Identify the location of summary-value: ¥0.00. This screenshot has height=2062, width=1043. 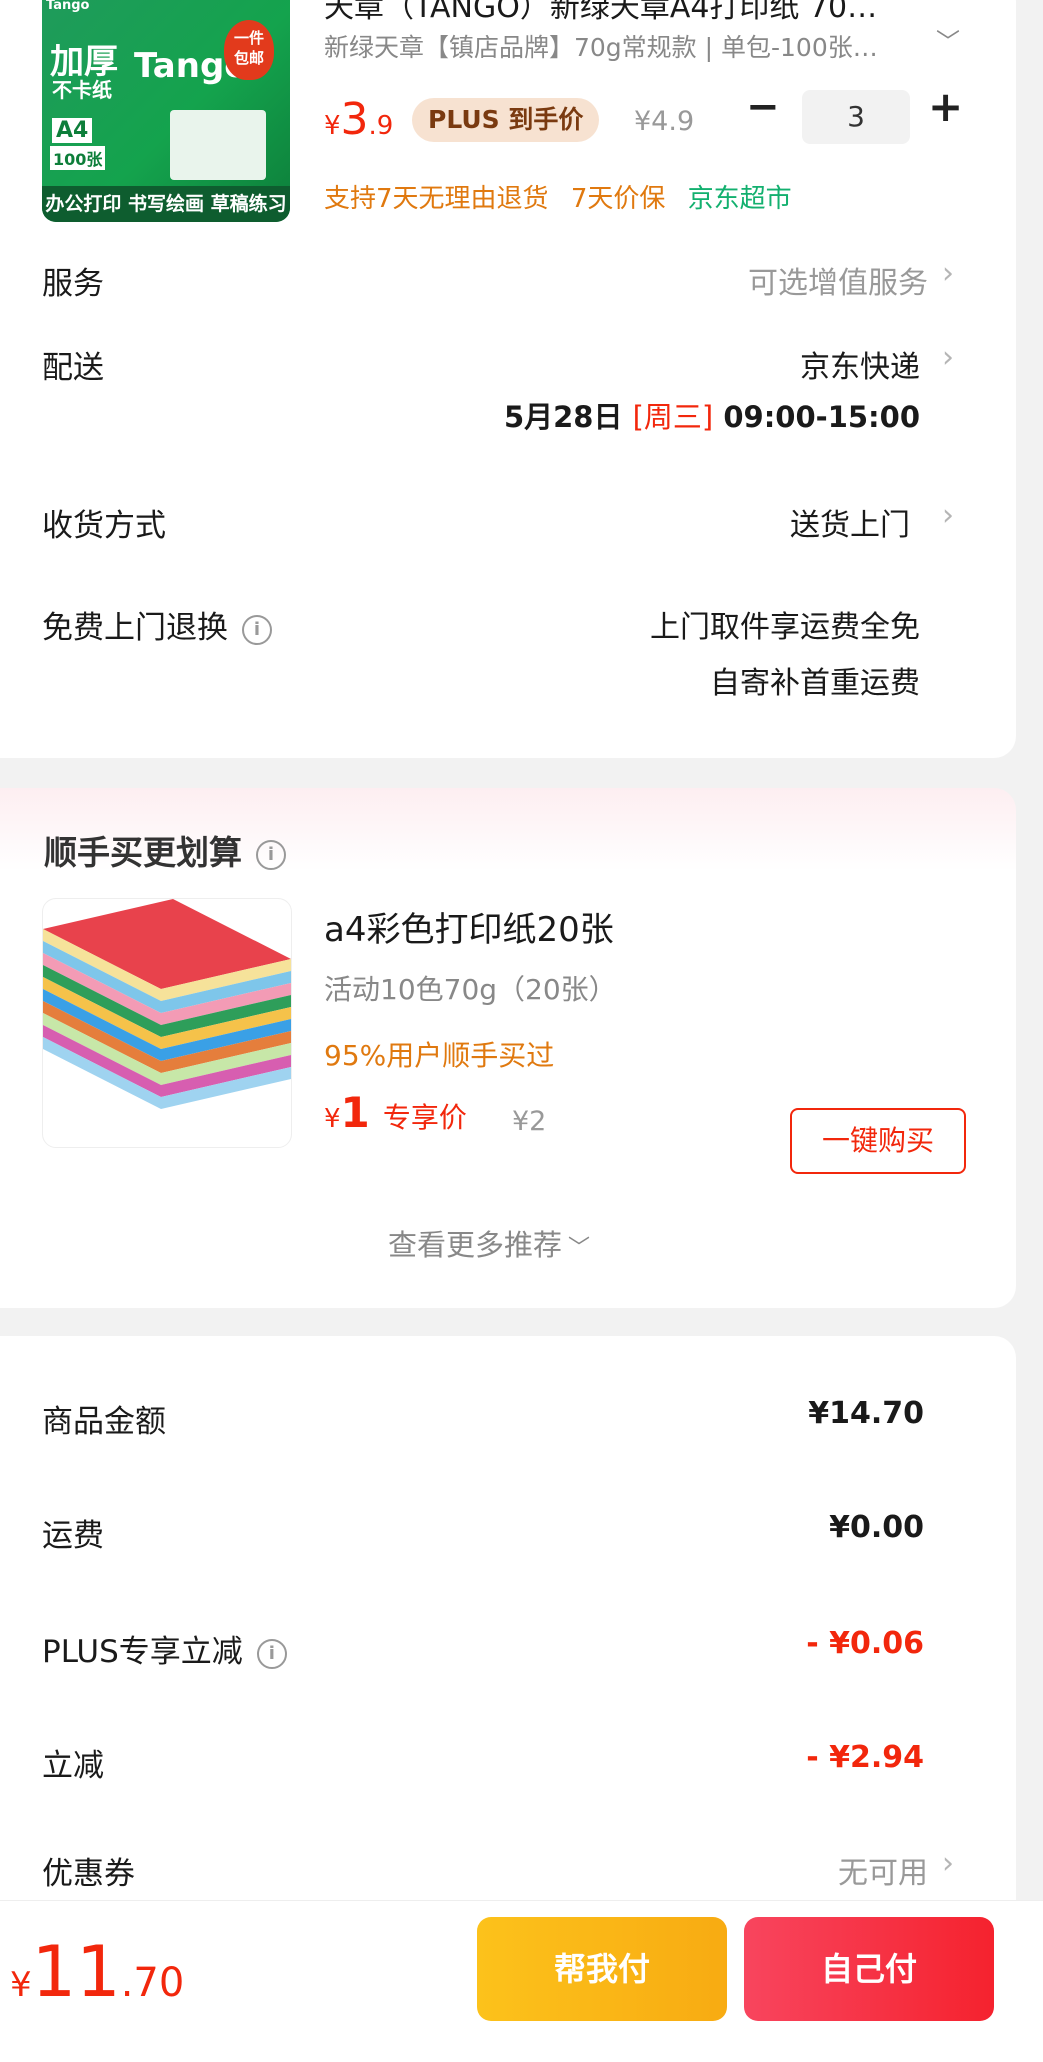
(876, 1527).